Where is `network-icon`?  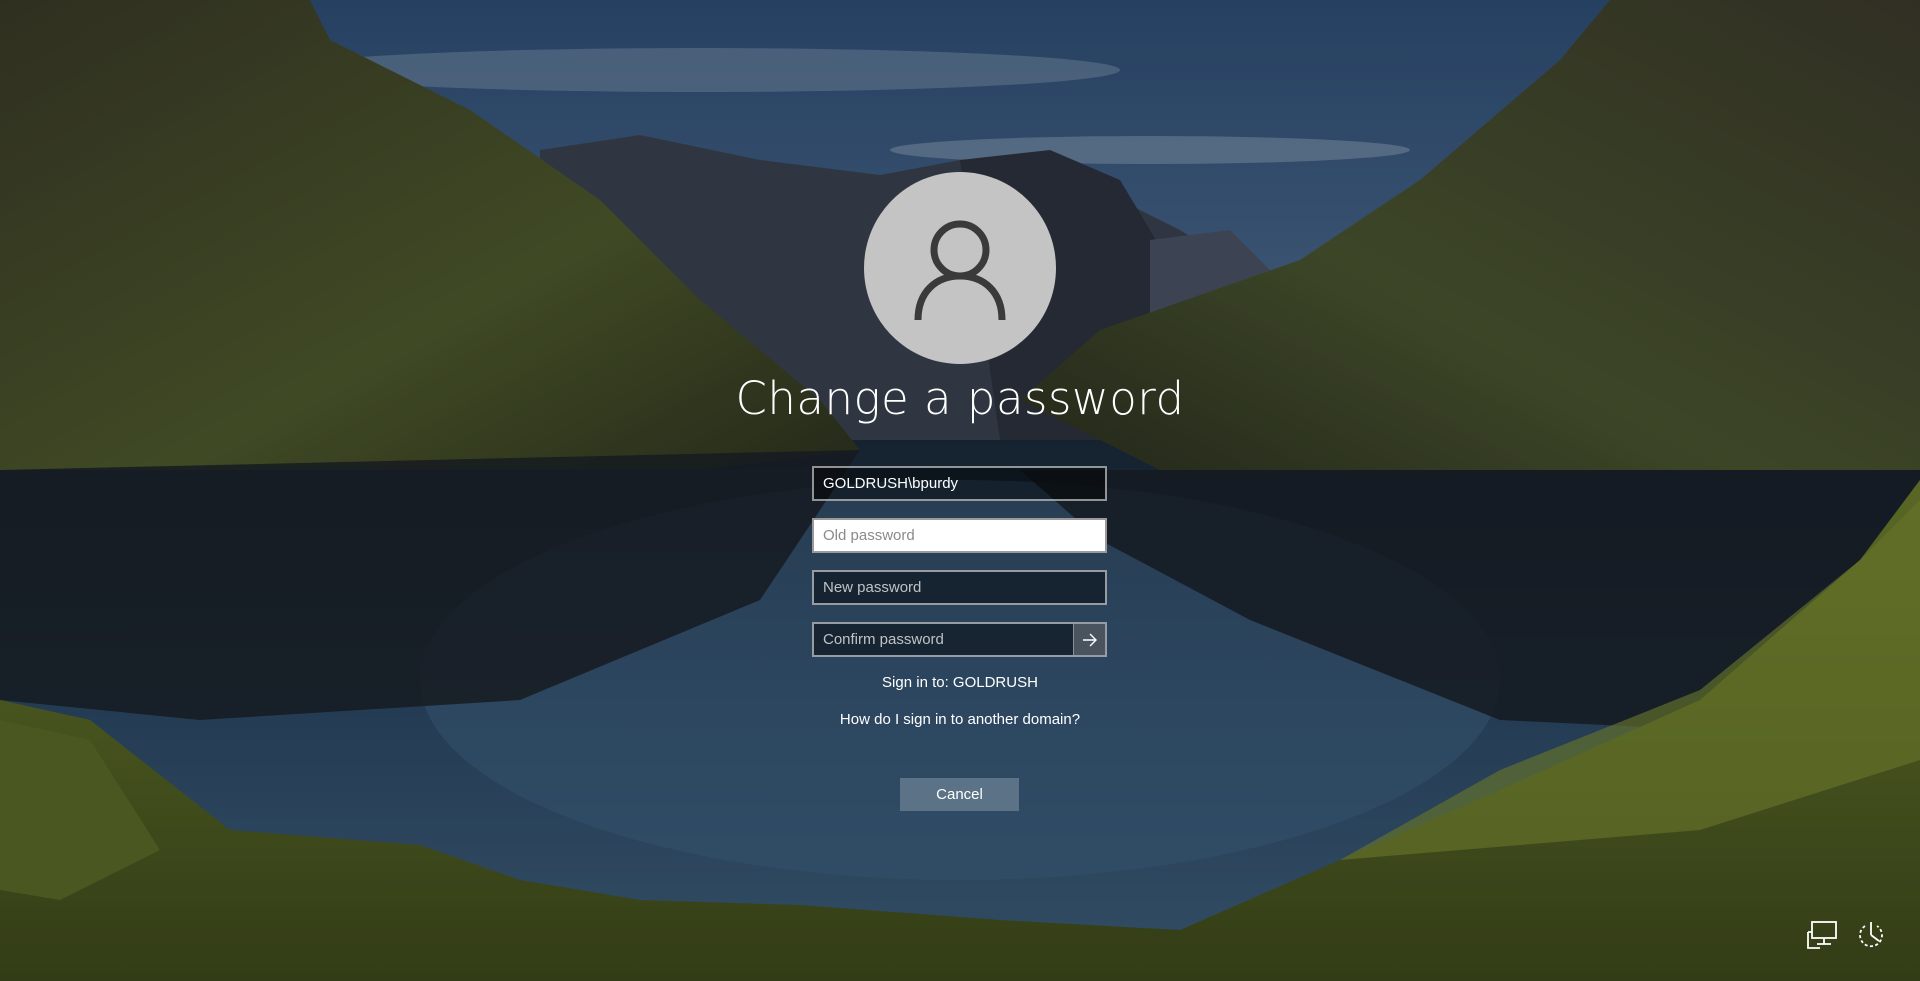 network-icon is located at coordinates (1822, 935).